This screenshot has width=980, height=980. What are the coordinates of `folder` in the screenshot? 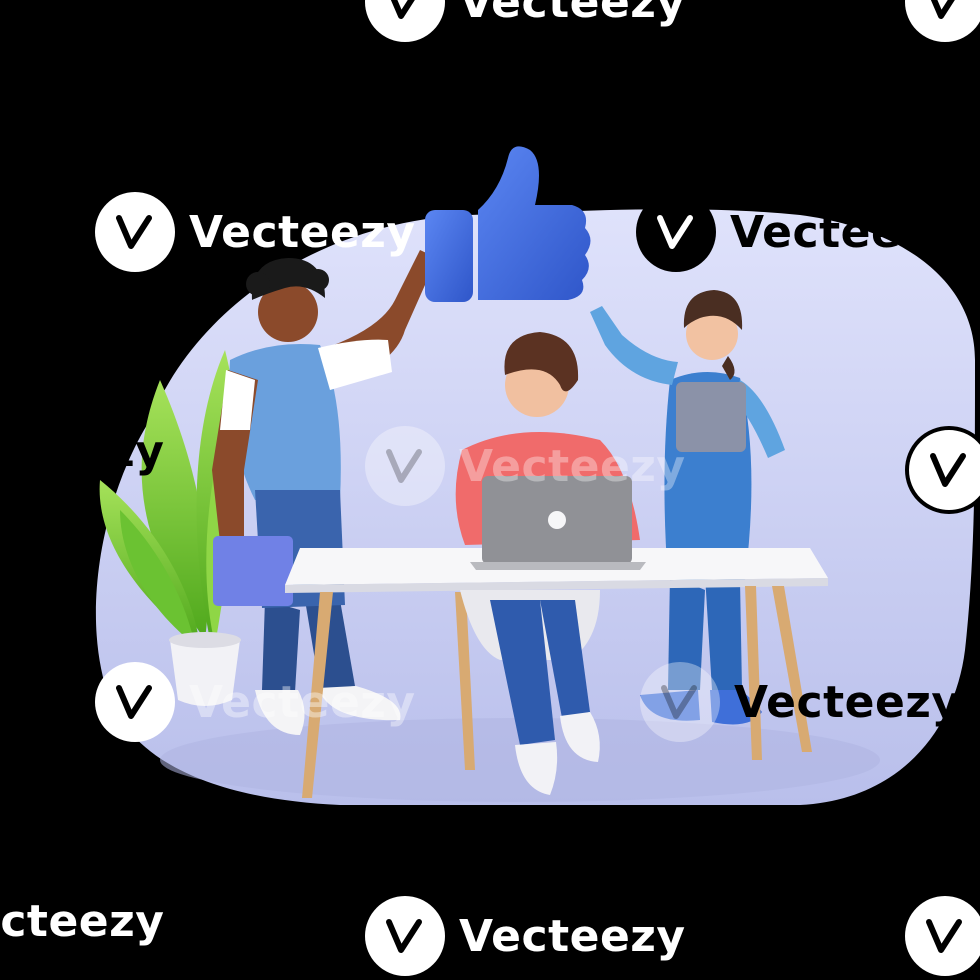 It's located at (253, 571).